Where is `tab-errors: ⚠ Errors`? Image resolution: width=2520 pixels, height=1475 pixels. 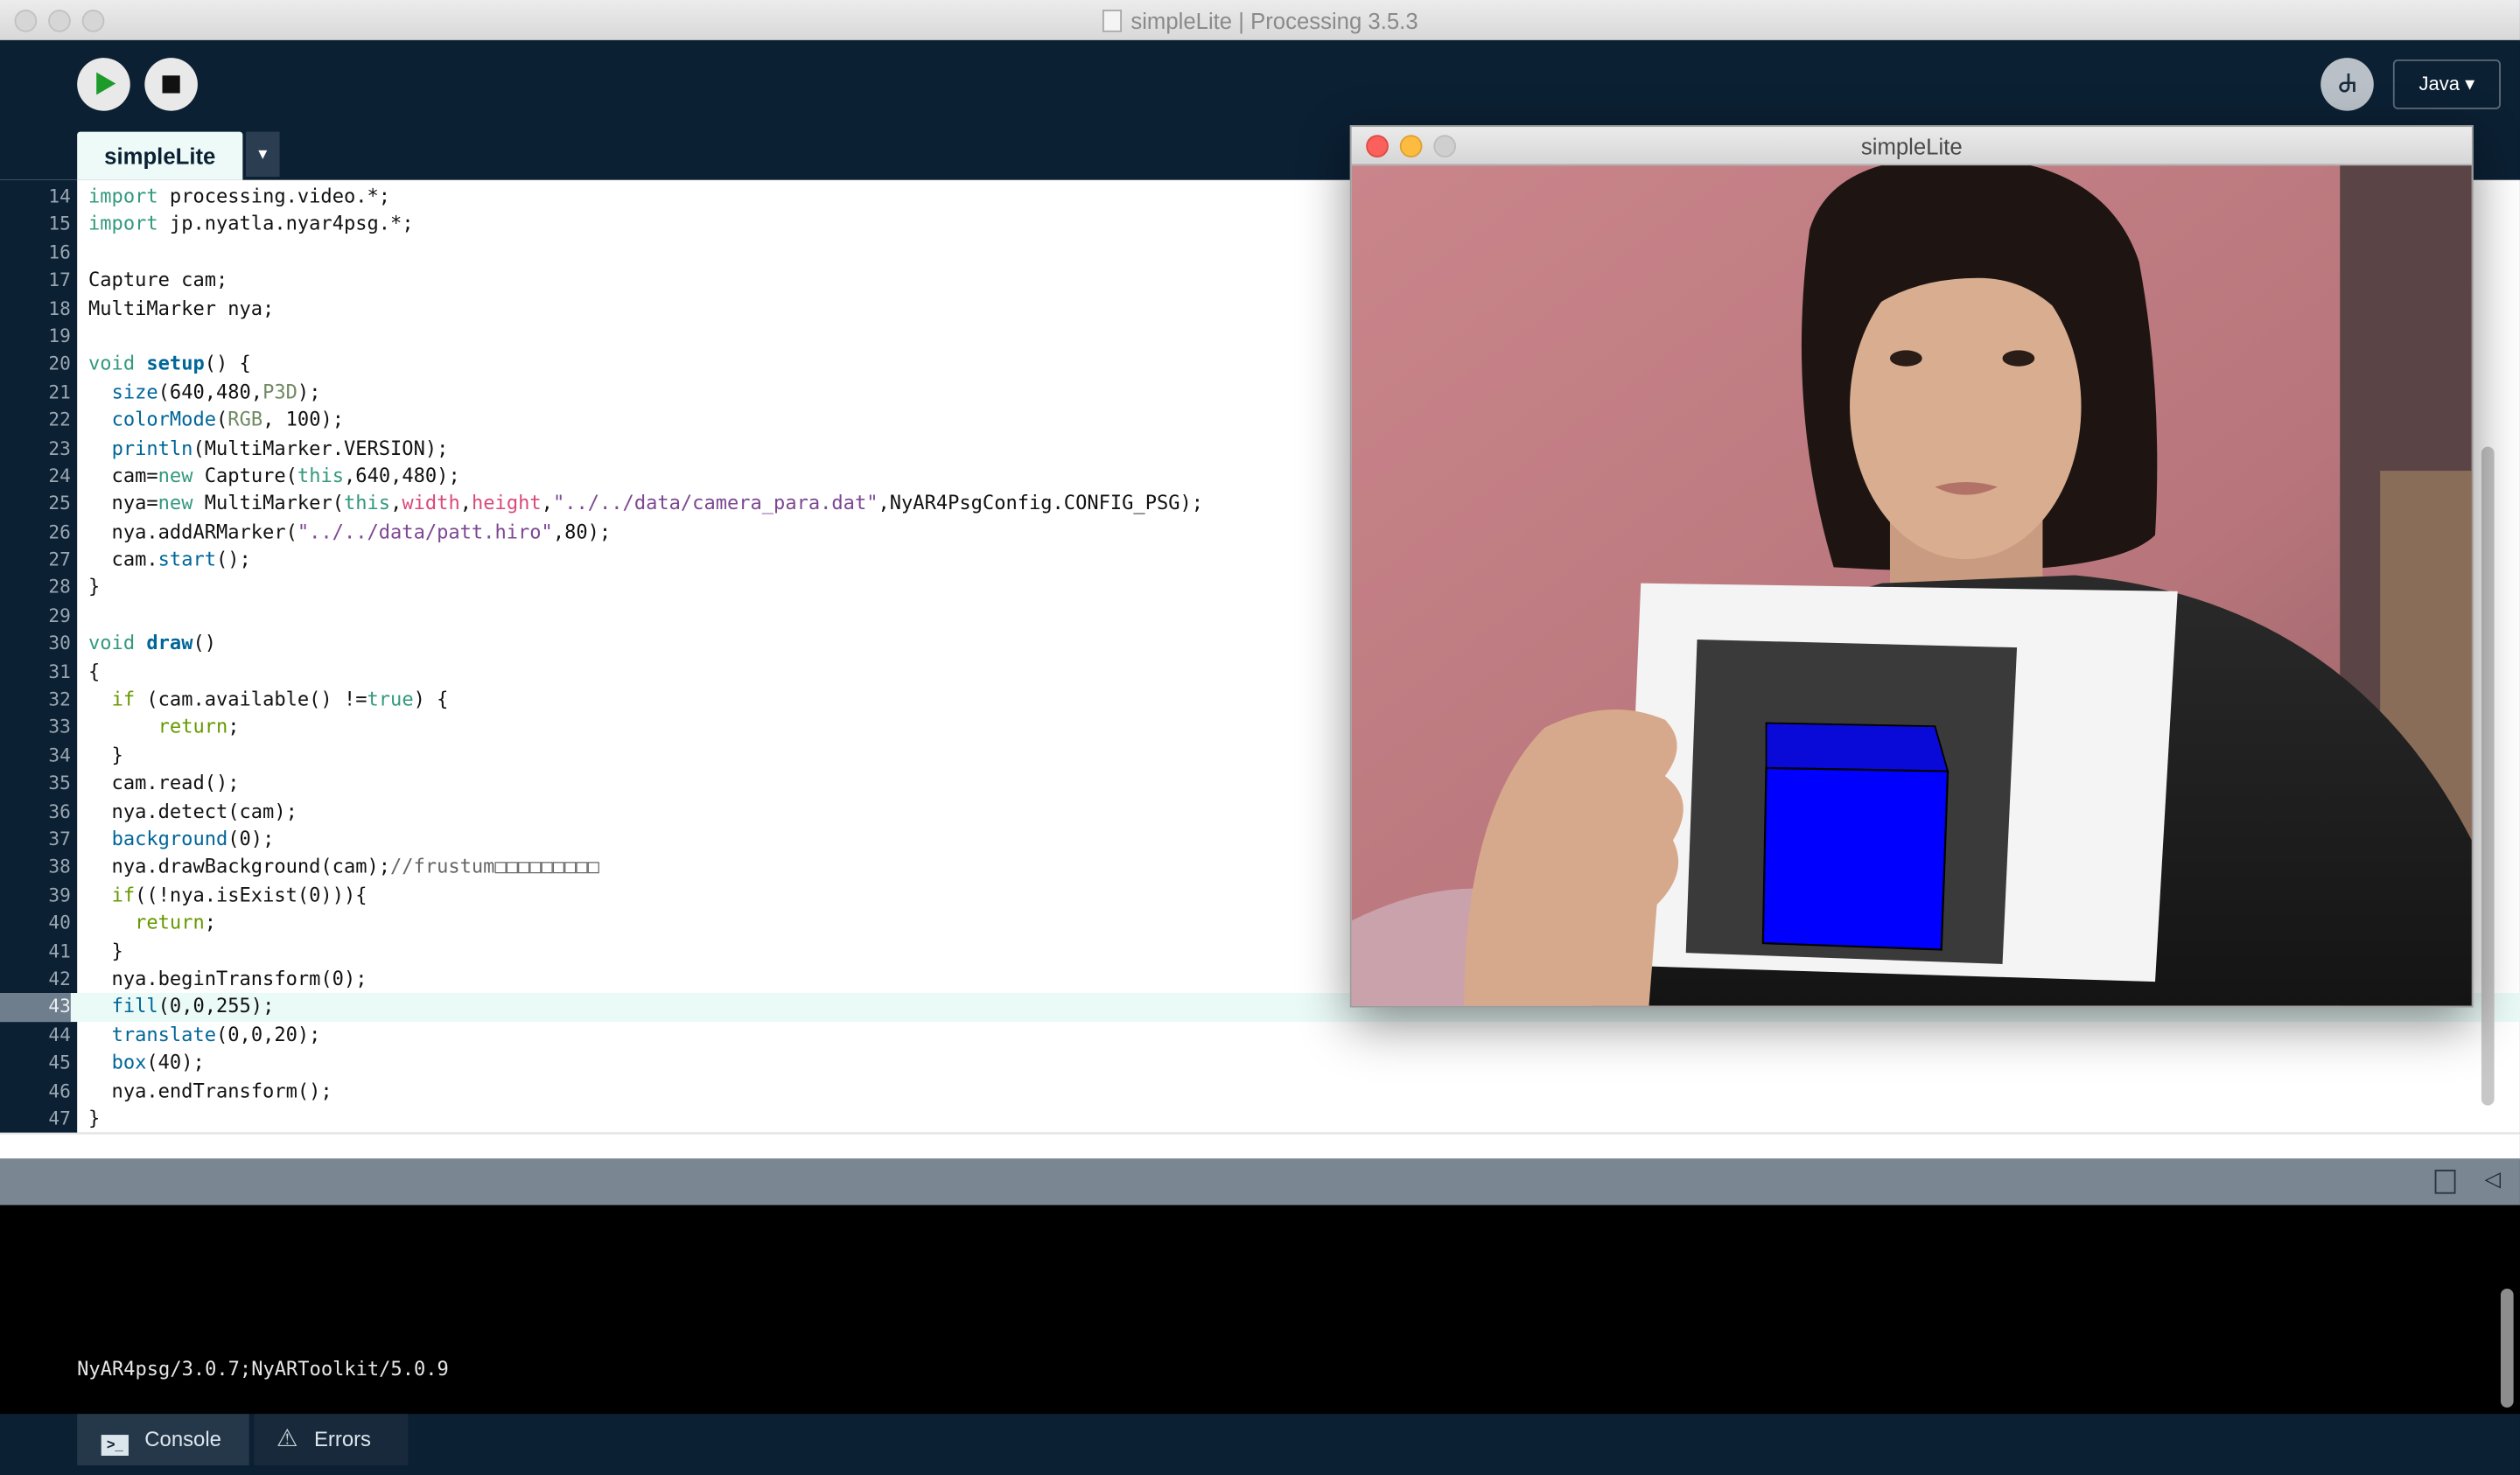 tab-errors: ⚠ Errors is located at coordinates (331, 1439).